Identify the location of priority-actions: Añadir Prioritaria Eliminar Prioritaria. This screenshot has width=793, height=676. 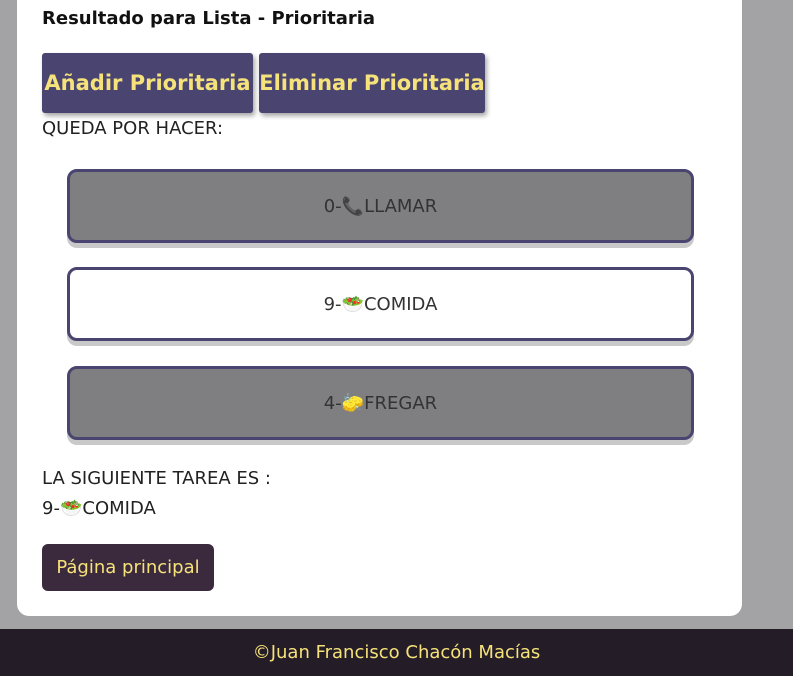
(263, 83).